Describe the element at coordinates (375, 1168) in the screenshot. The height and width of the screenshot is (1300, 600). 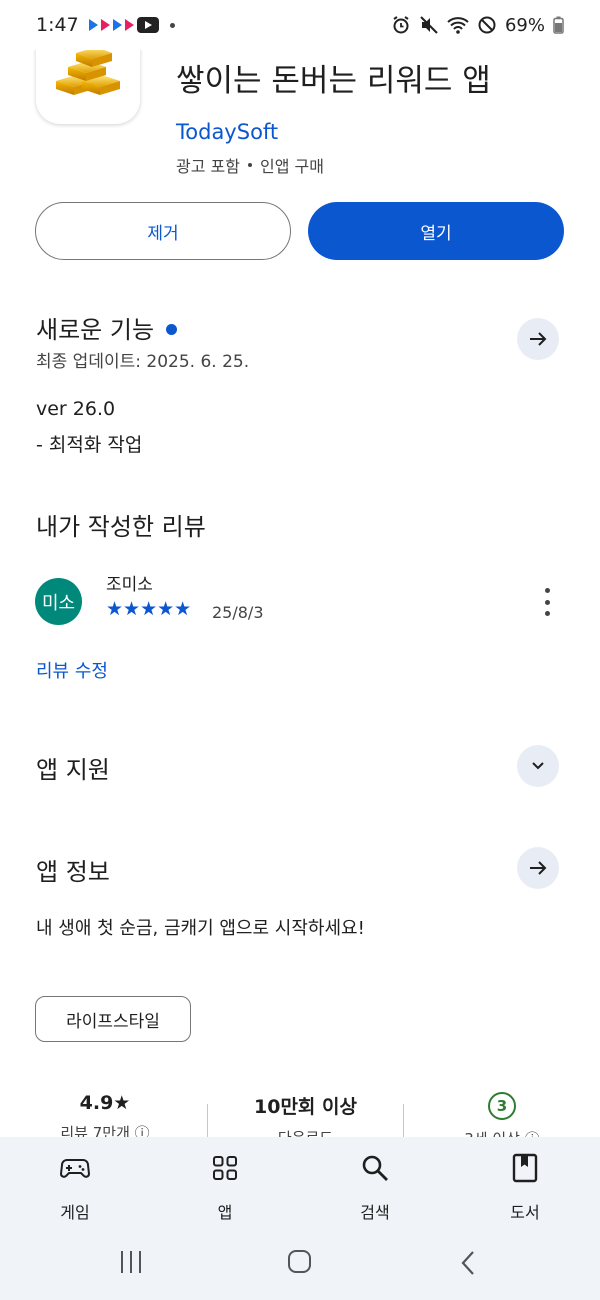
I see `search-icon` at that location.